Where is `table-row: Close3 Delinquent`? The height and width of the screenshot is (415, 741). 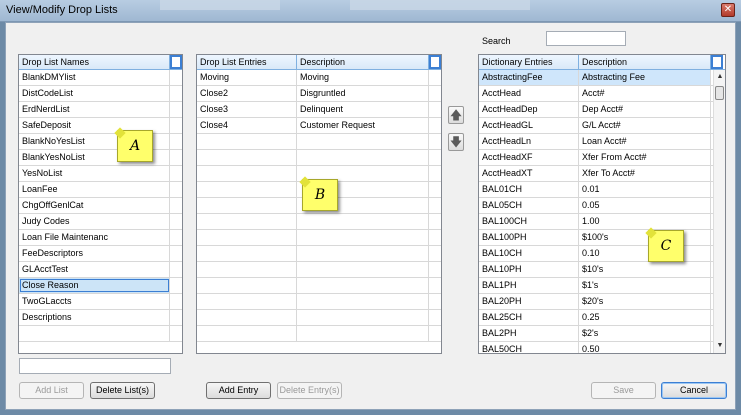 table-row: Close3 Delinquent is located at coordinates (319, 110).